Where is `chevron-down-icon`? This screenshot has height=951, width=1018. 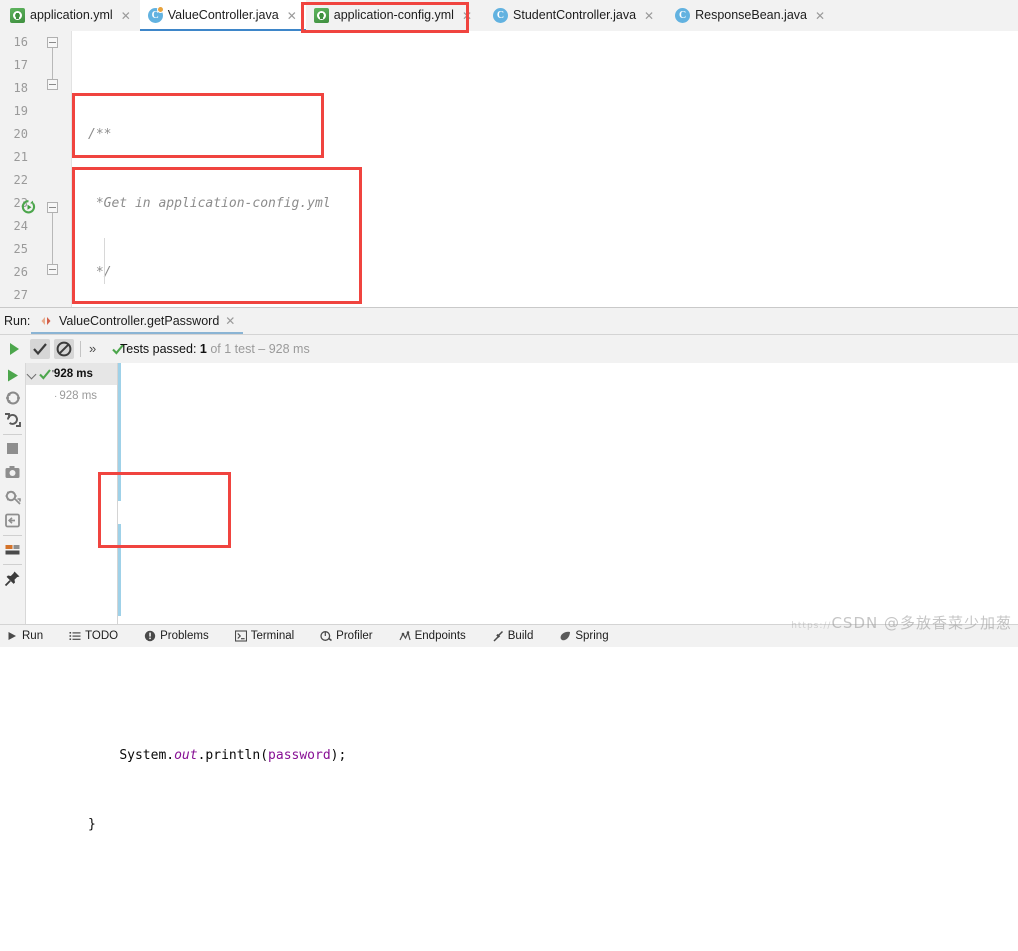 chevron-down-icon is located at coordinates (32, 374).